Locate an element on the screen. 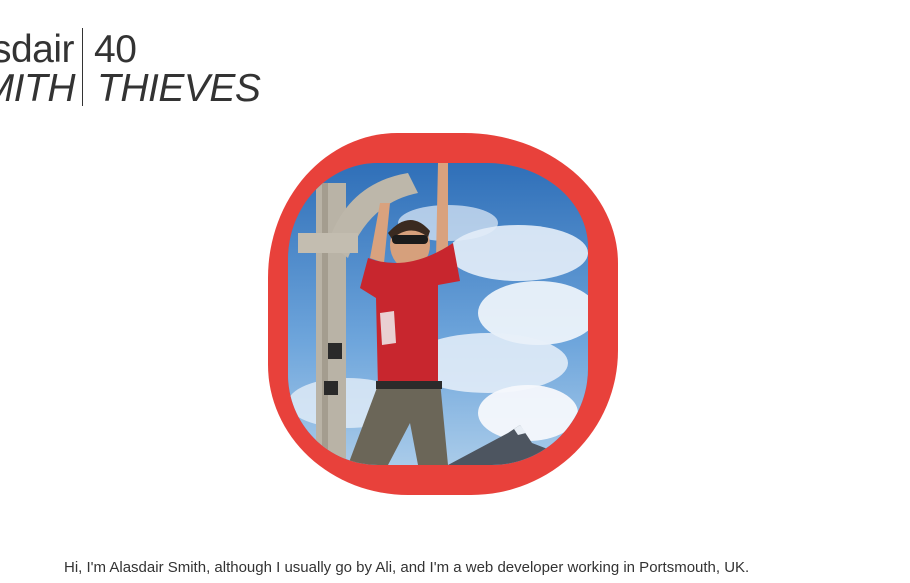 Image resolution: width=910 pixels, height=583 pixels. logo-number: 40 is located at coordinates (115, 49).